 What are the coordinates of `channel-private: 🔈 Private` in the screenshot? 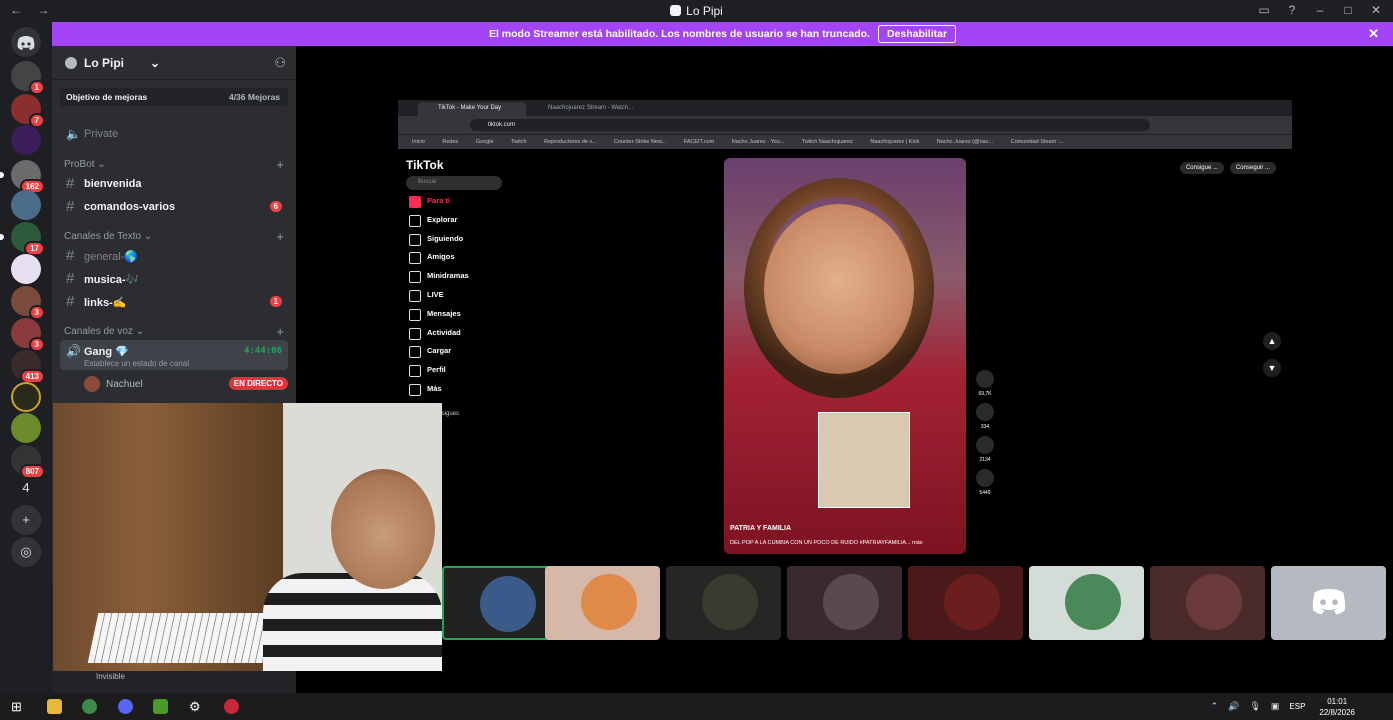 It's located at (174, 134).